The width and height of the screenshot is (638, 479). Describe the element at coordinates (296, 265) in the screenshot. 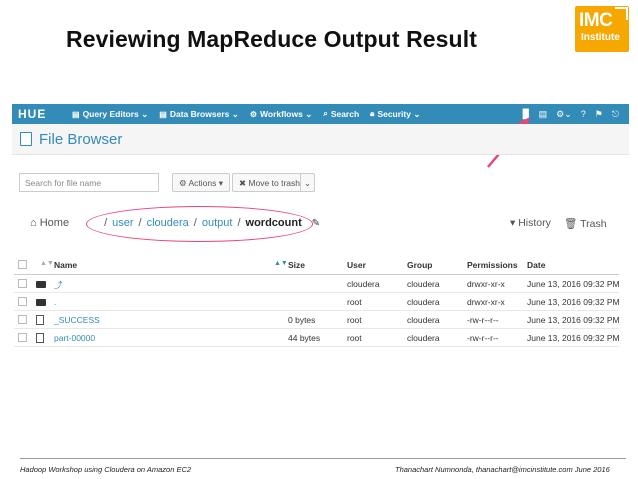

I see `col-size-header: Size` at that location.